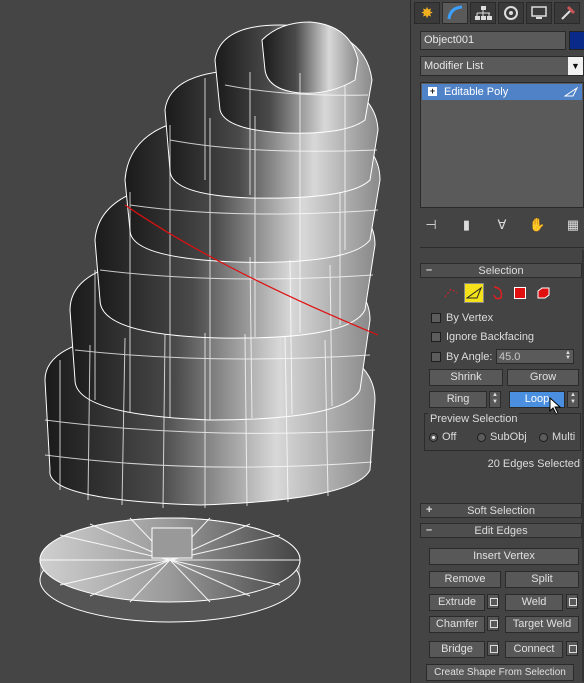 The width and height of the screenshot is (584, 683). I want to click on connect-button: Connect, so click(534, 649).